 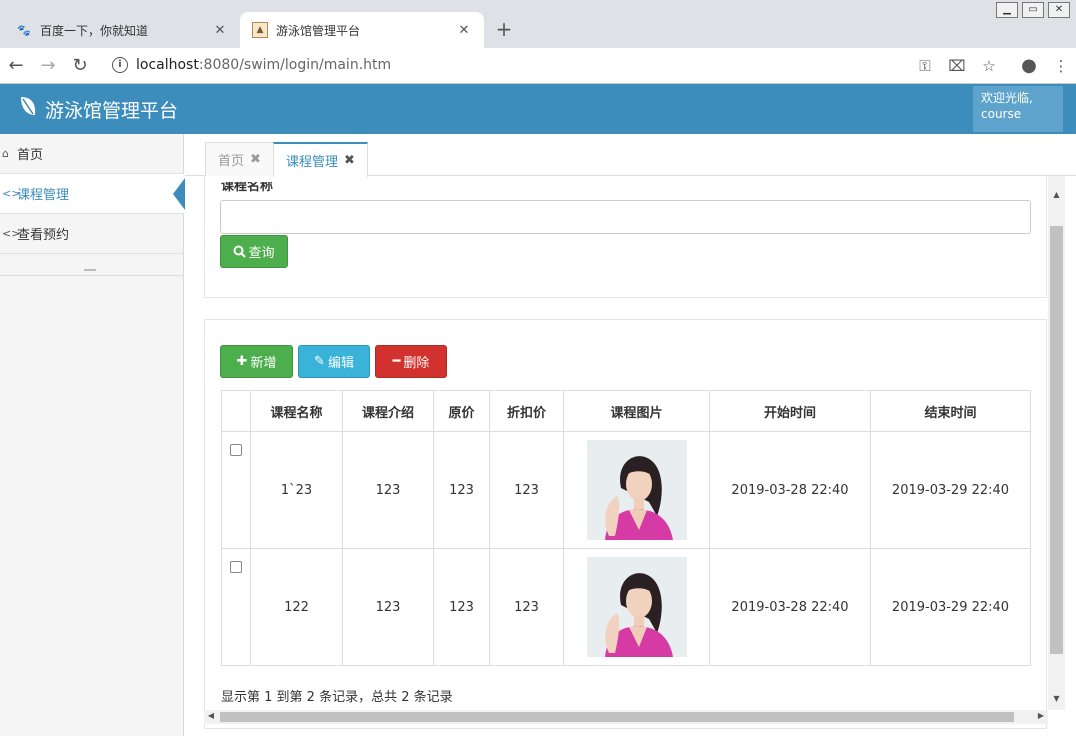 I want to click on tab-home: 首页 ✖, so click(x=239, y=159).